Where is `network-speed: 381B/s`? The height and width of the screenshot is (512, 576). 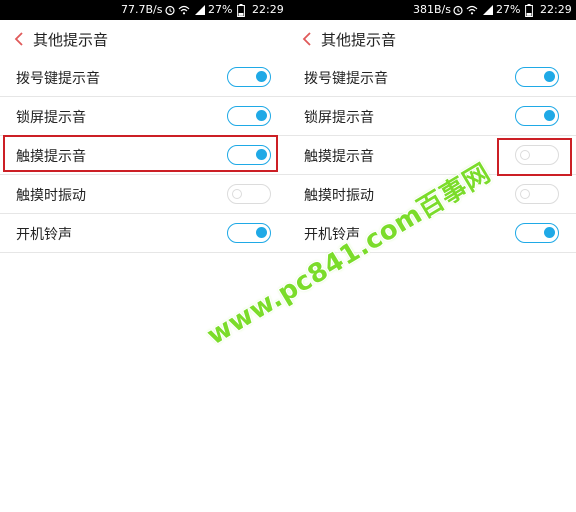
network-speed: 381B/s is located at coordinates (432, 9).